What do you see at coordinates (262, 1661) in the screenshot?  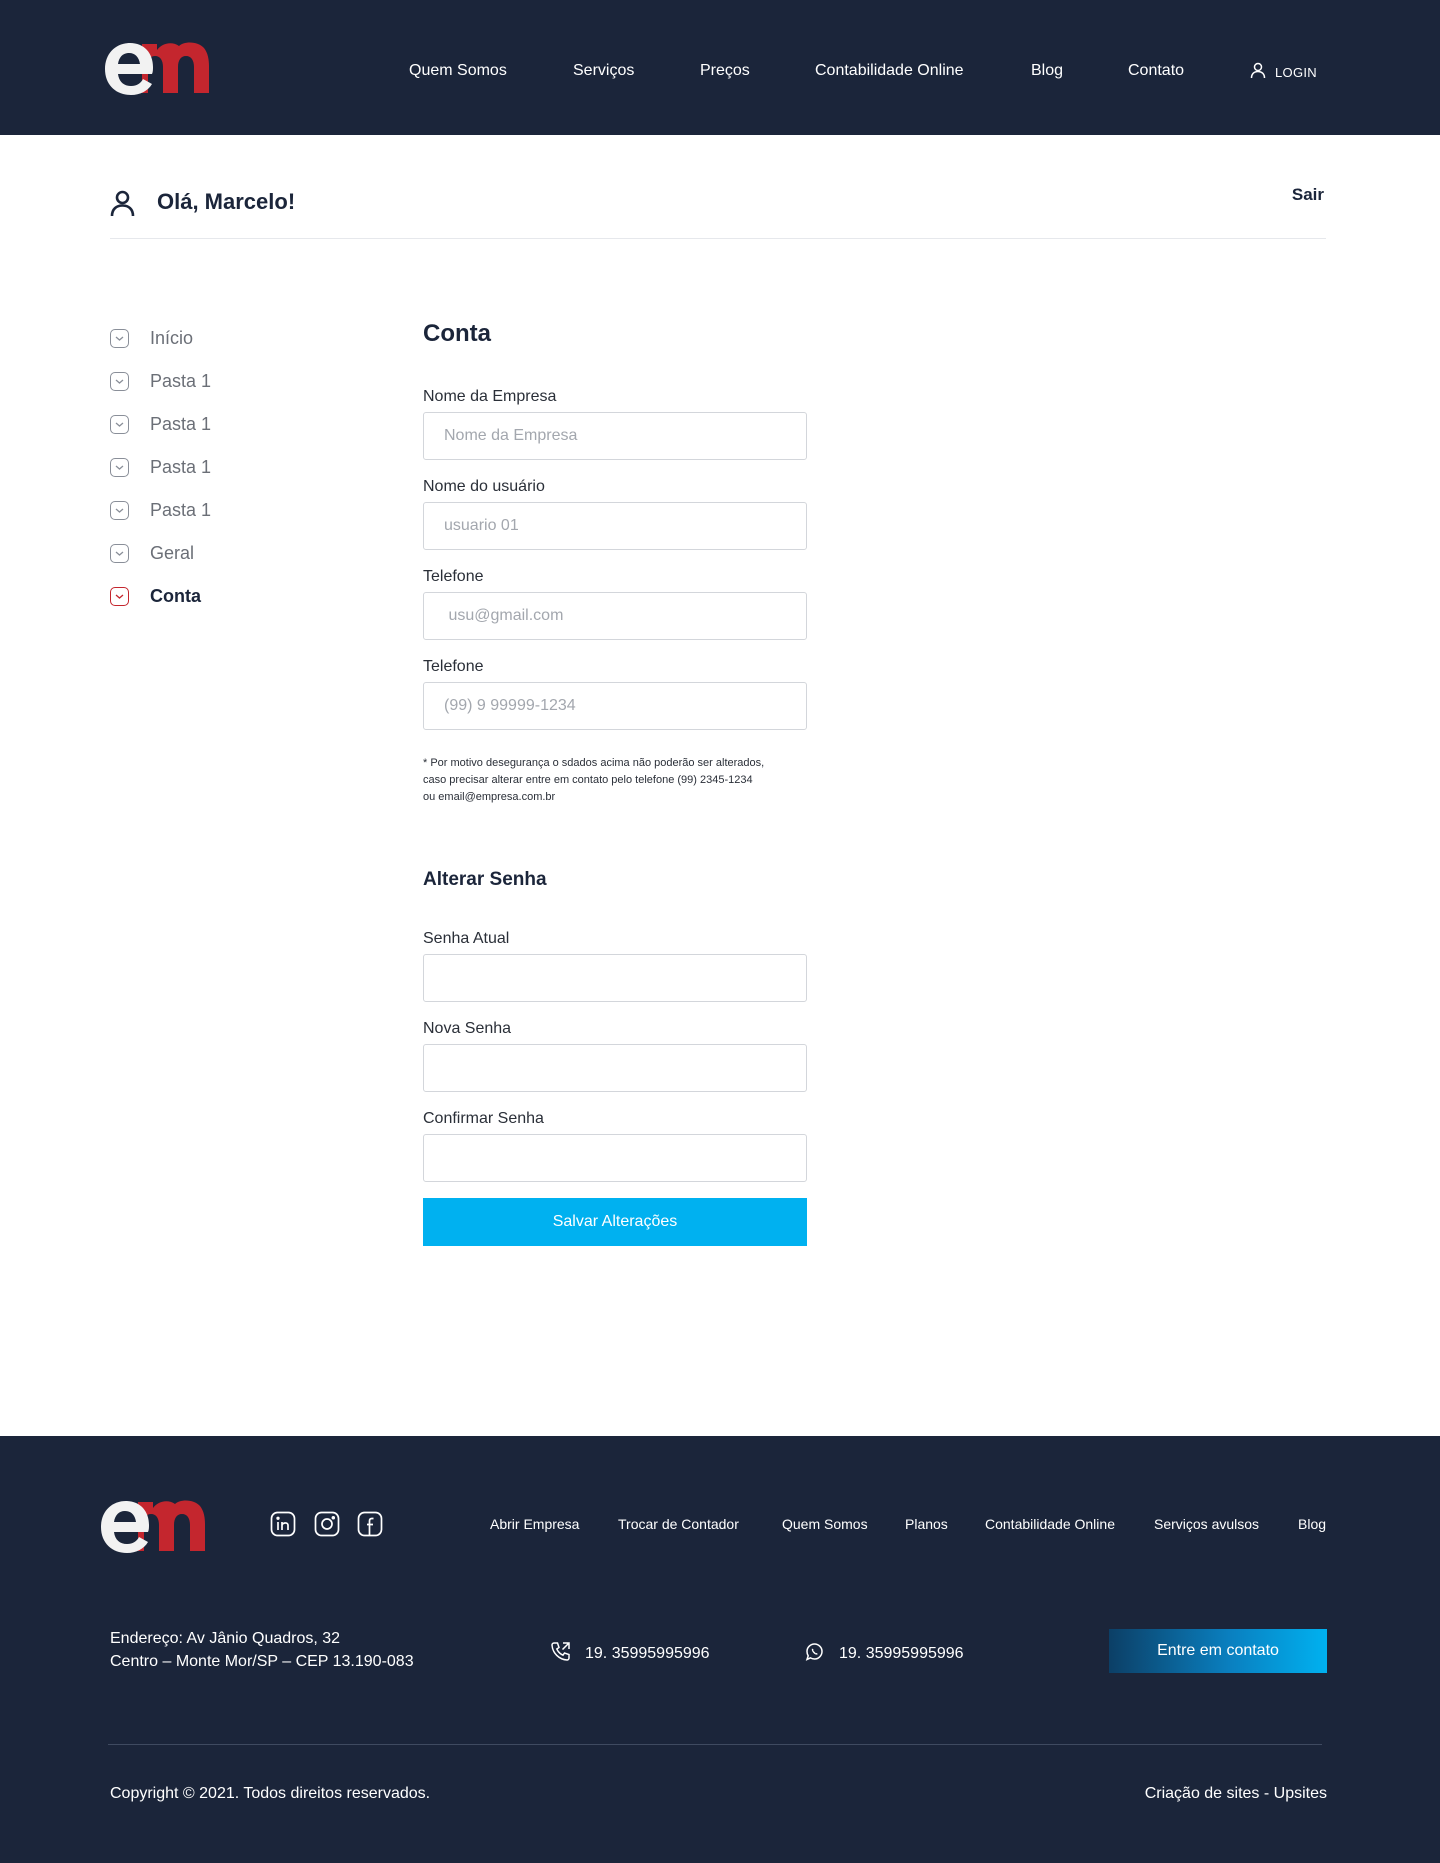 I see `address-line: Centro – Monte Mor/SP – CEP 13.190-083` at bounding box center [262, 1661].